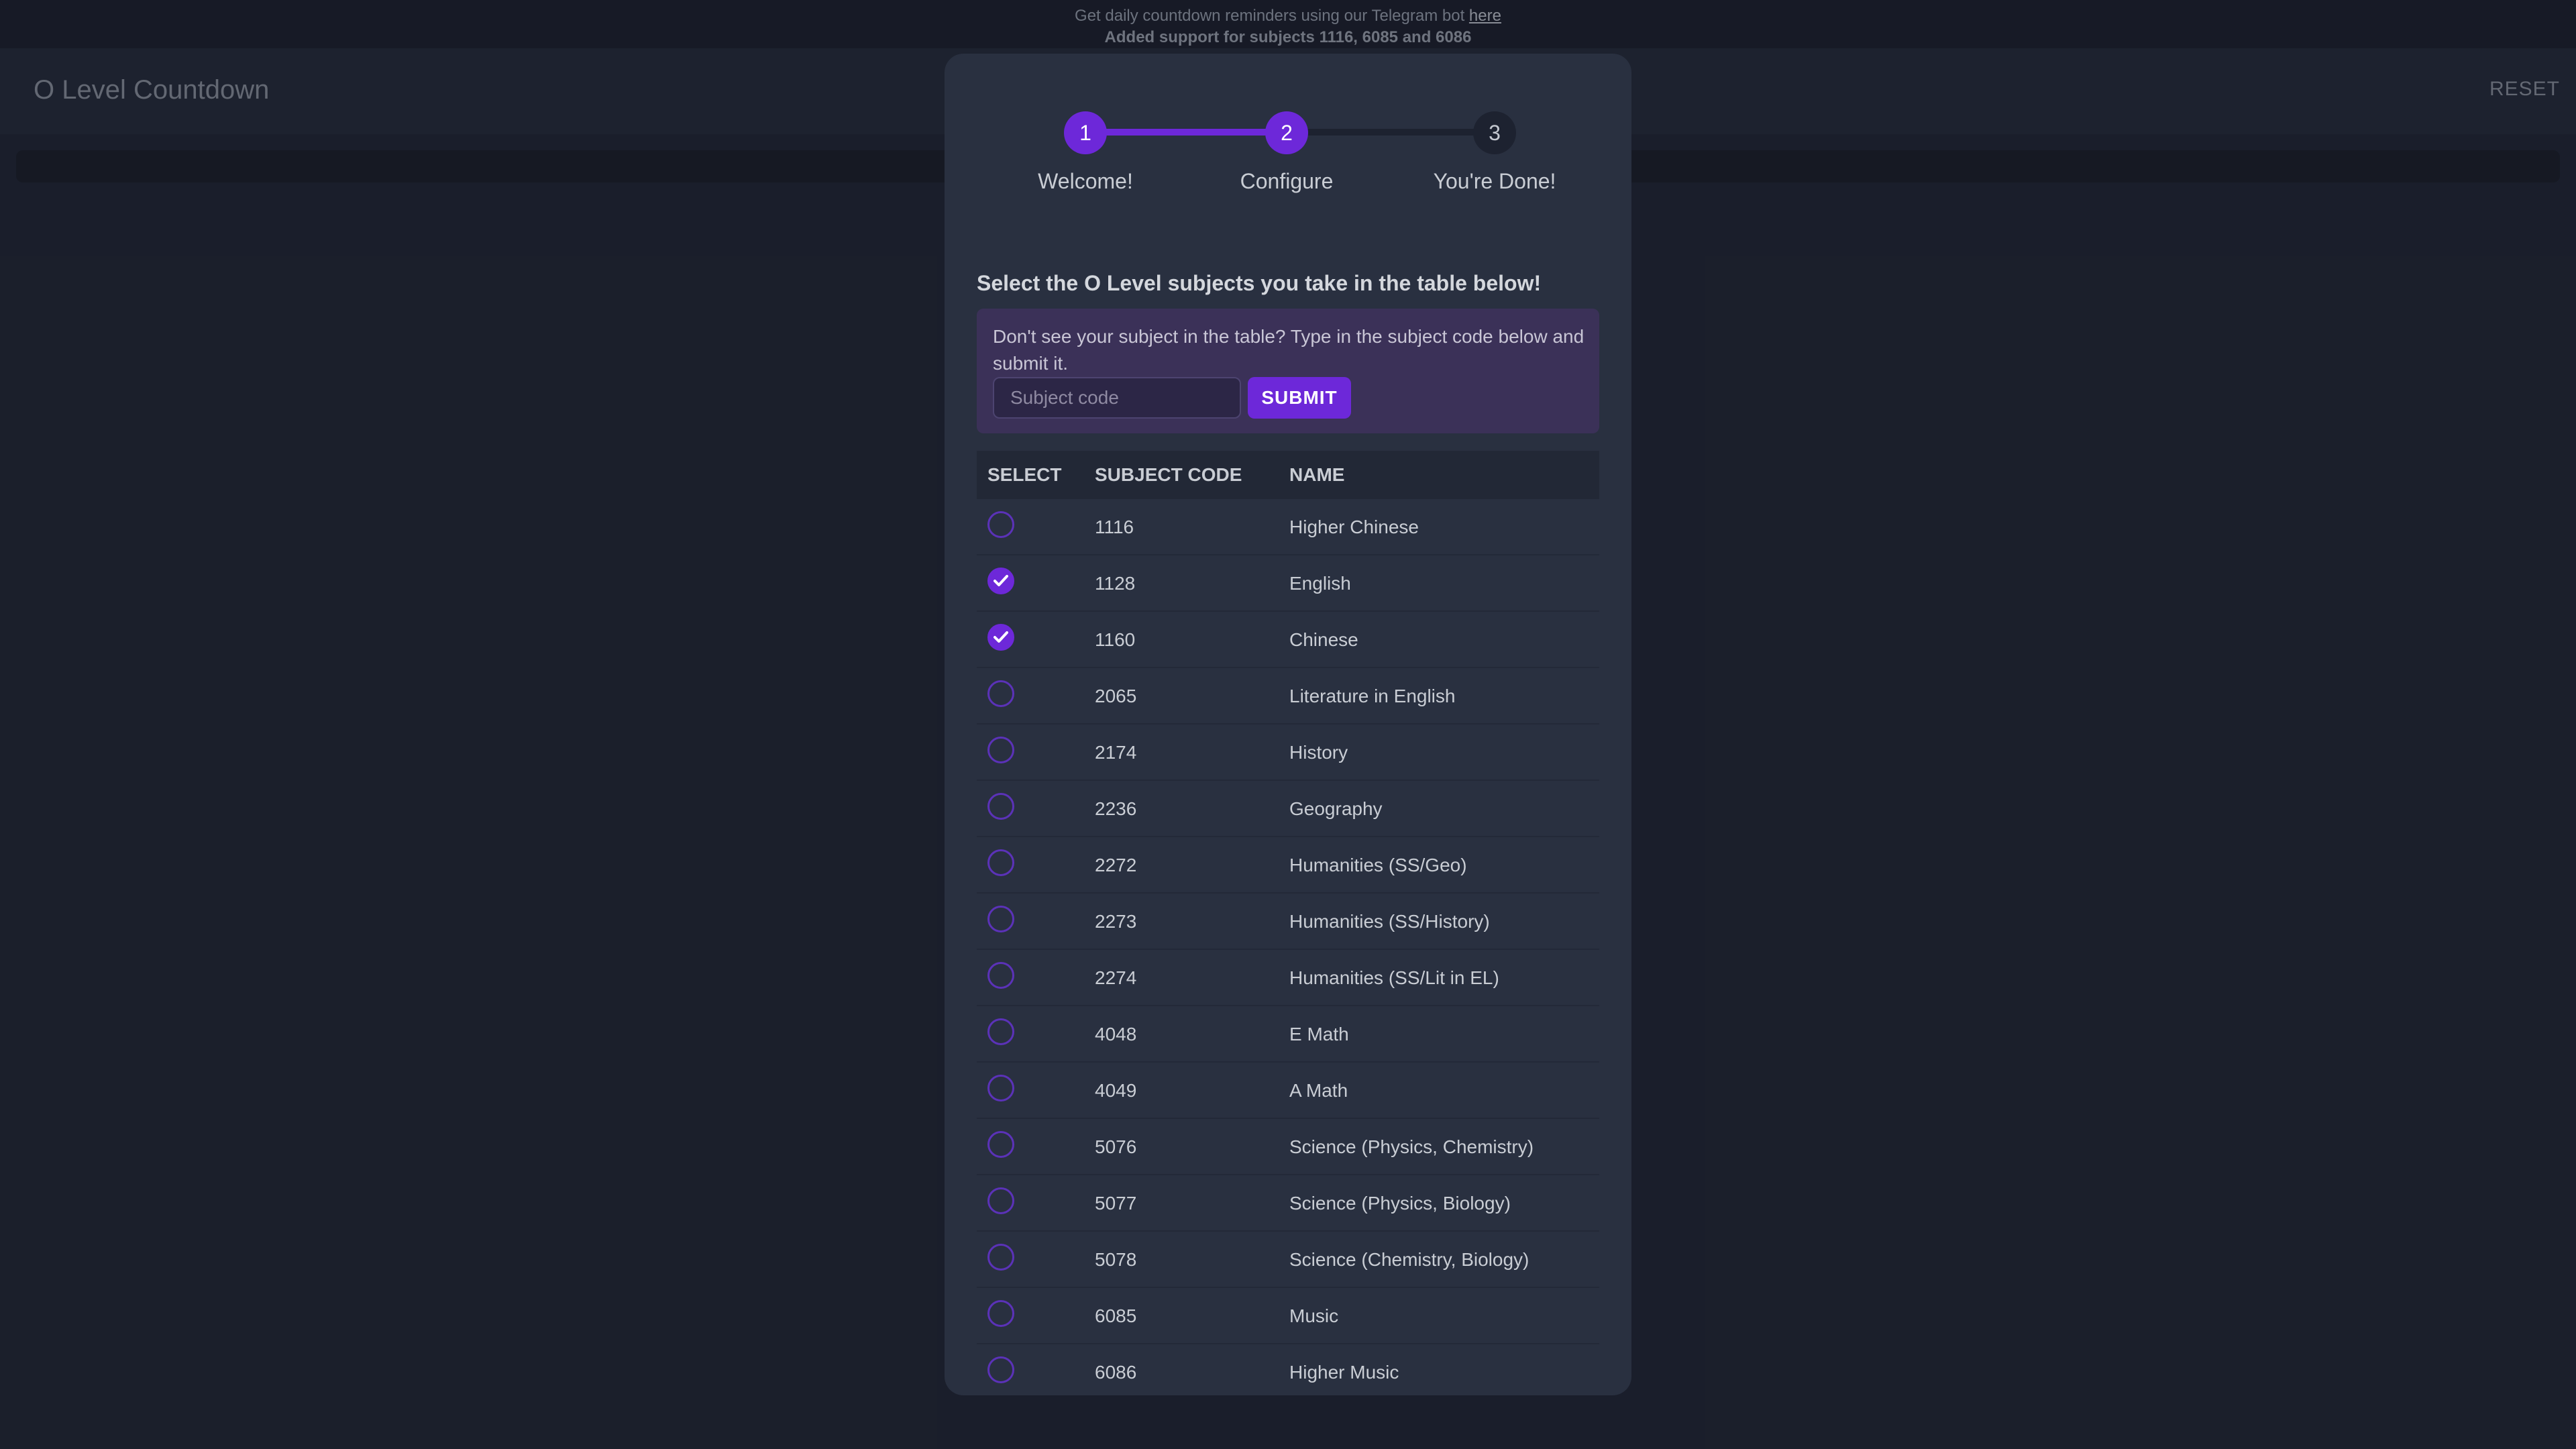  Describe the element at coordinates (1400, 1203) in the screenshot. I see `subject-name: Science (Physics, Biology)` at that location.